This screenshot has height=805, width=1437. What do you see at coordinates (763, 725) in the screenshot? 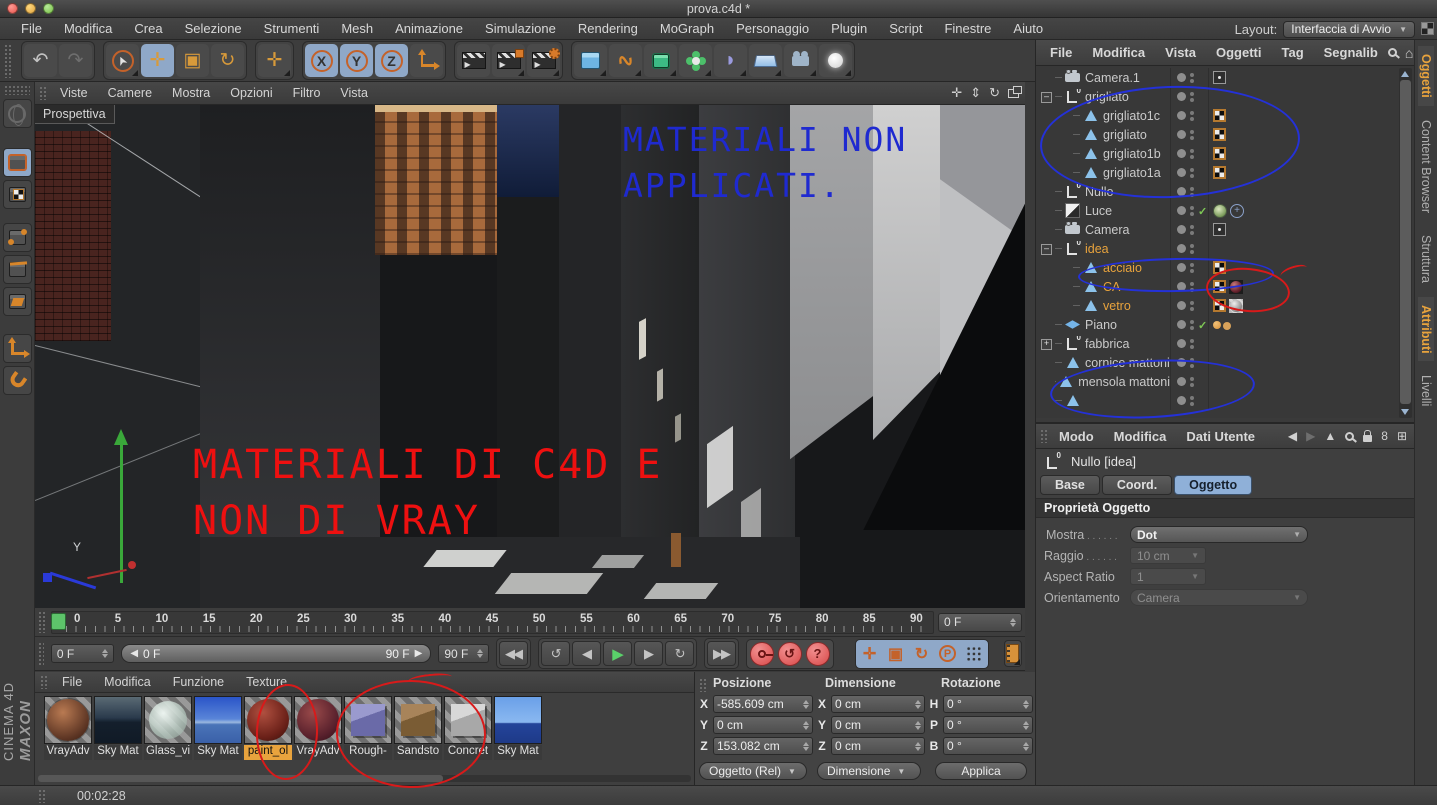
I see `position-y-field: 0 cm` at bounding box center [763, 725].